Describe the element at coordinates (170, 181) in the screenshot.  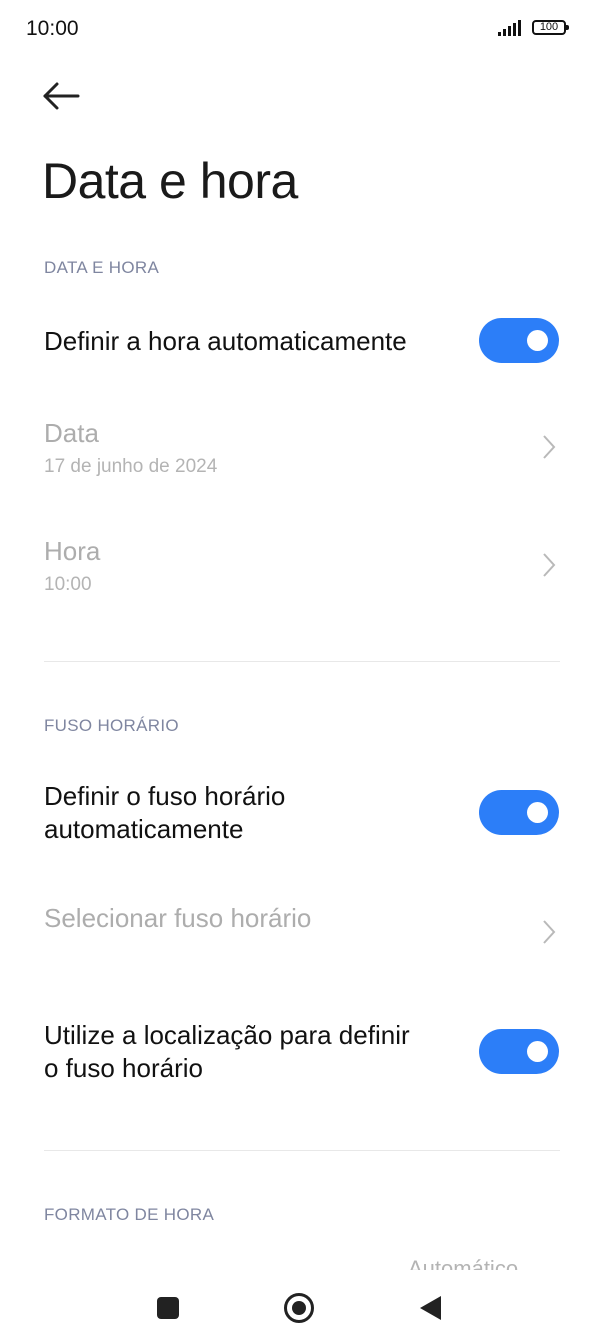
I see `page-title: Data e hora` at that location.